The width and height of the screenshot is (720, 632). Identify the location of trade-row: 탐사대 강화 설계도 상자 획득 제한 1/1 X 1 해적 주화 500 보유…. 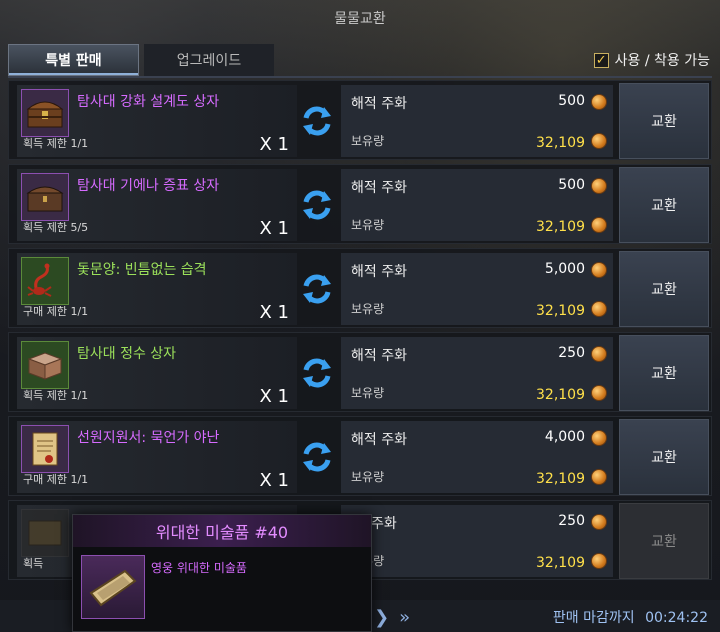
(360, 120).